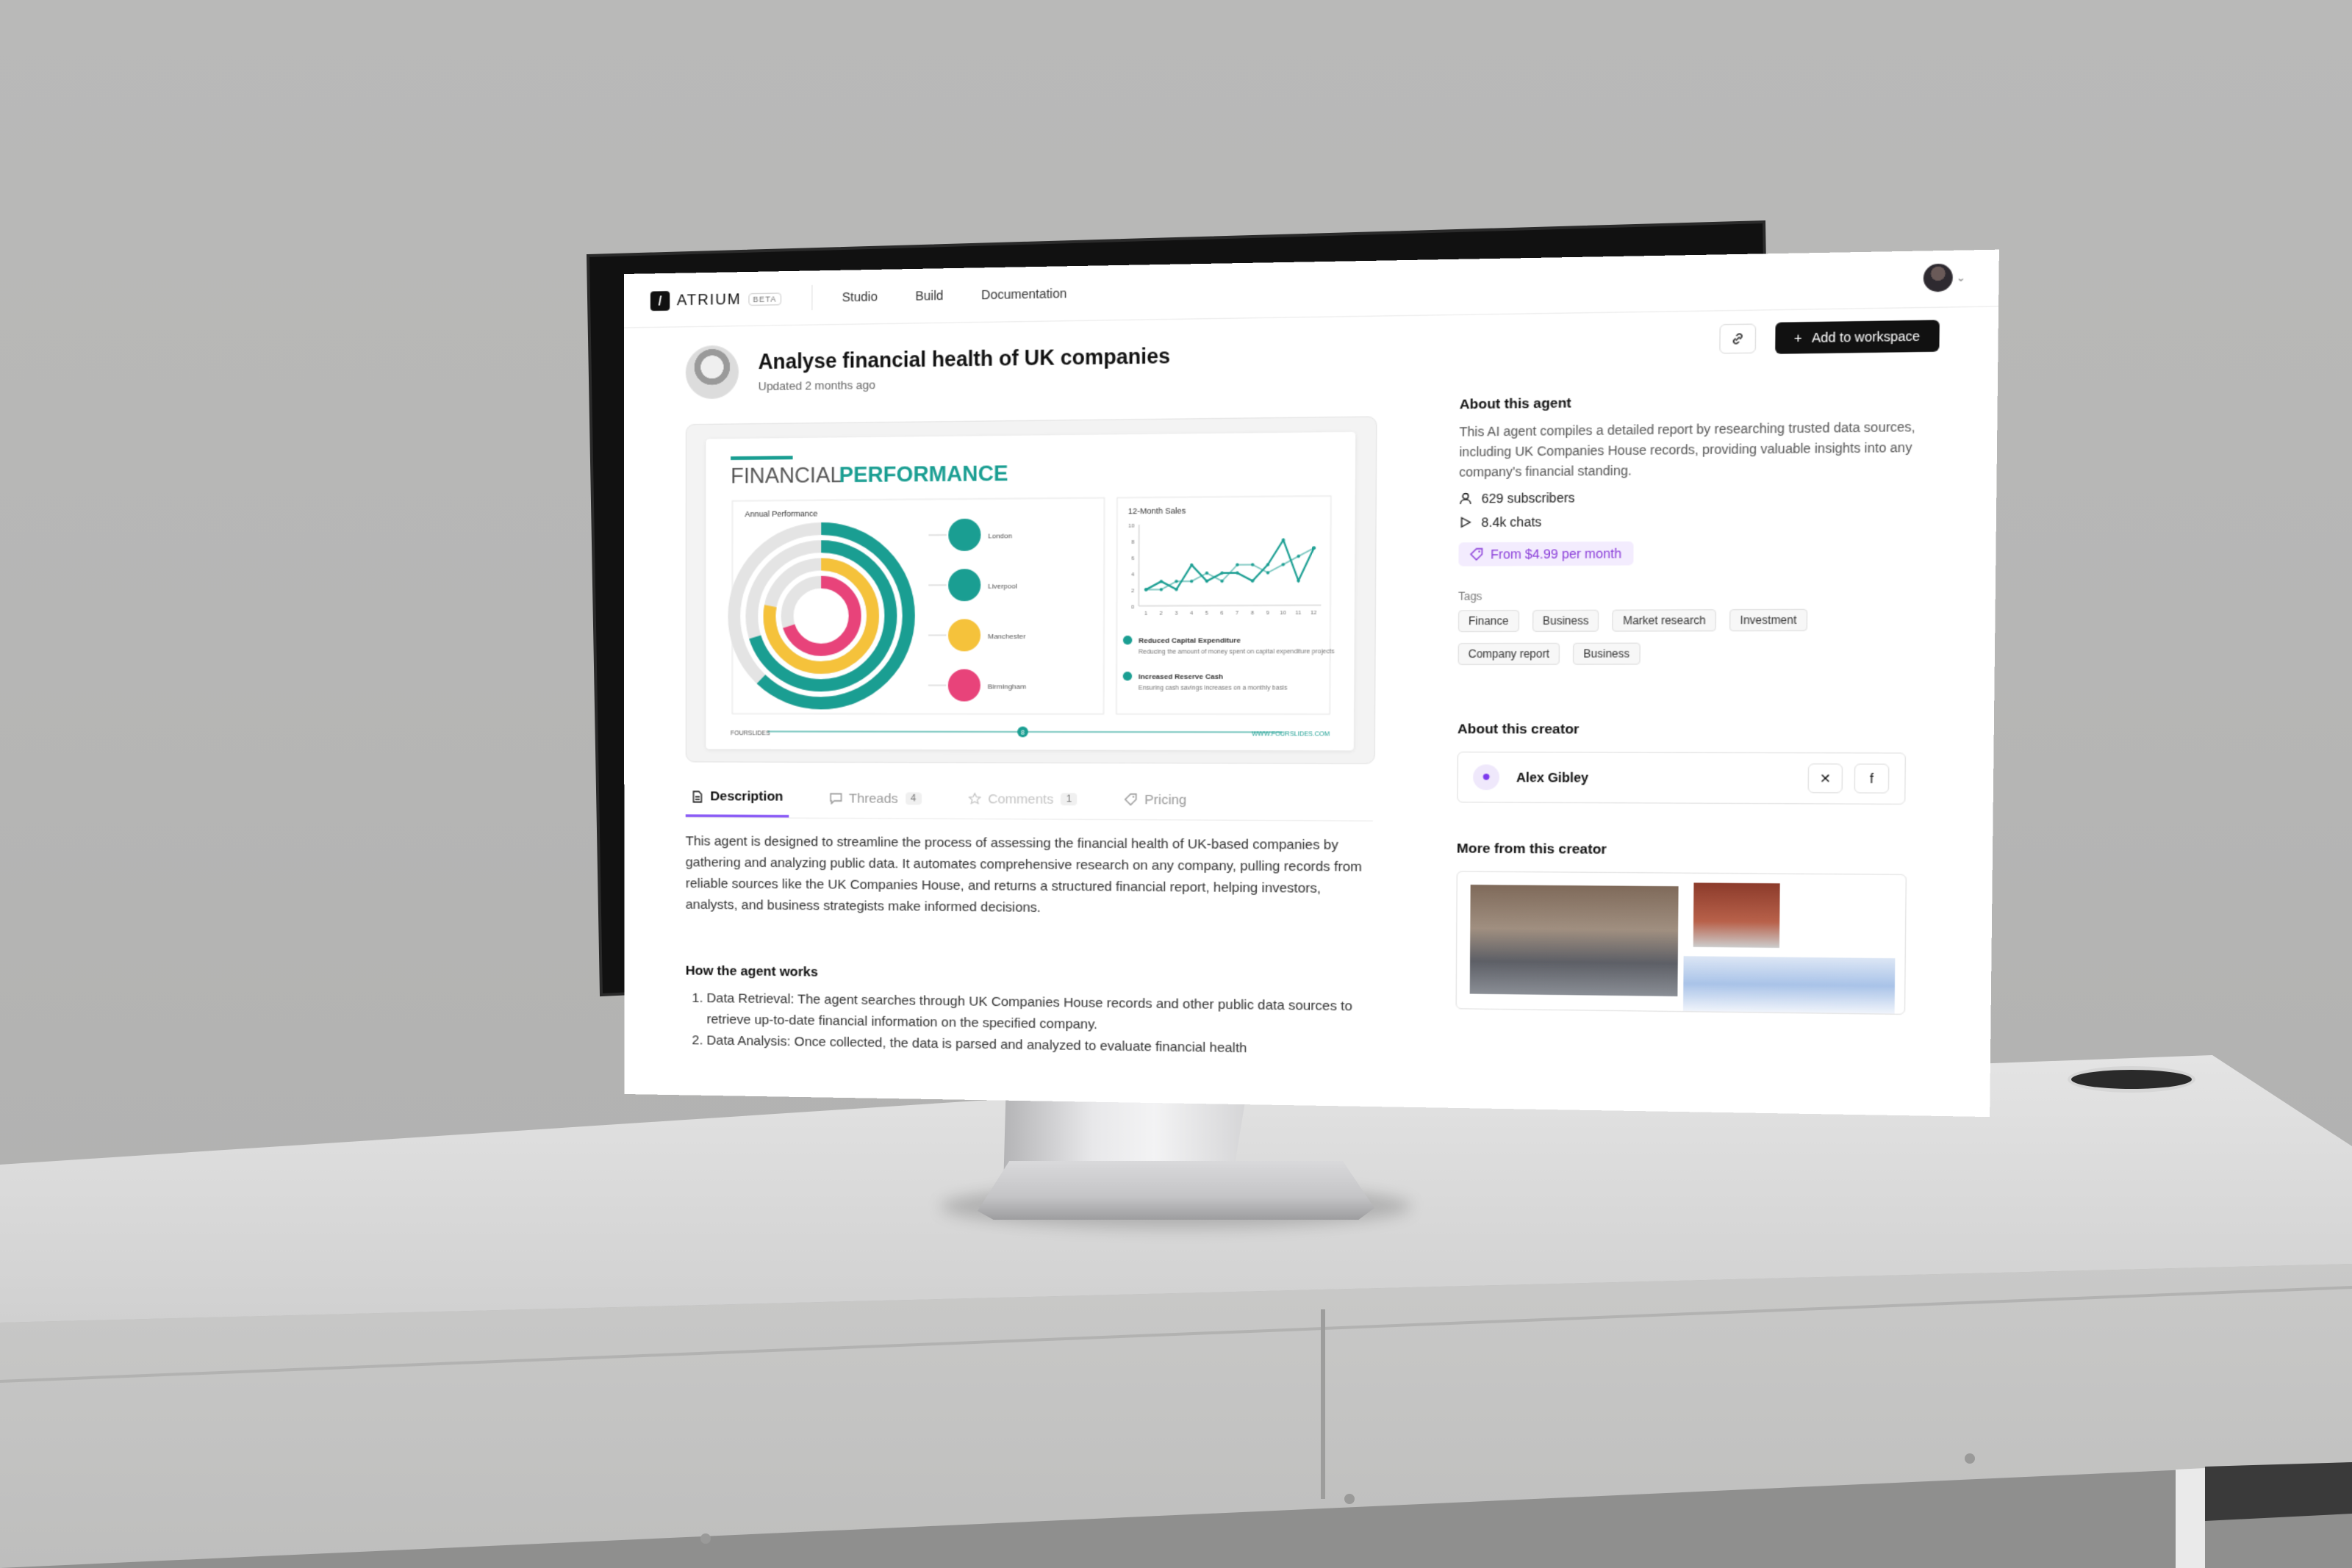 This screenshot has width=2352, height=1568. I want to click on tag-company-report: Company report, so click(1509, 654).